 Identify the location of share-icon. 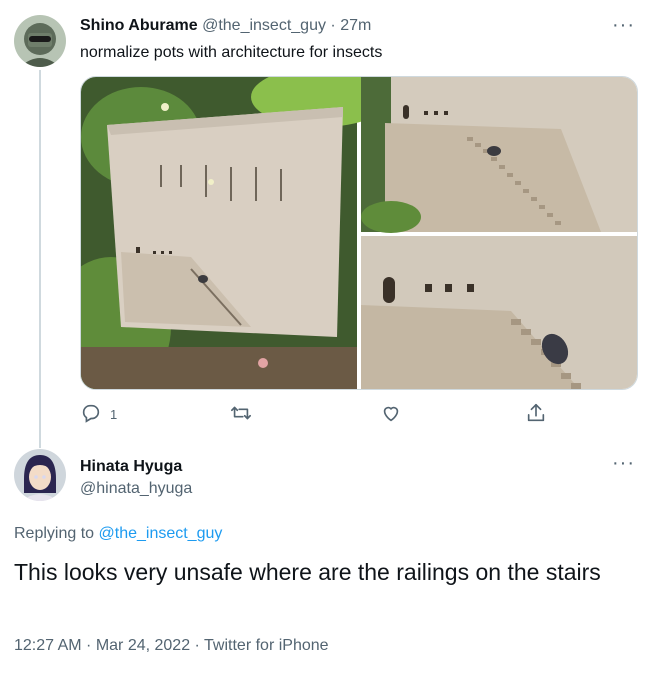
(536, 414).